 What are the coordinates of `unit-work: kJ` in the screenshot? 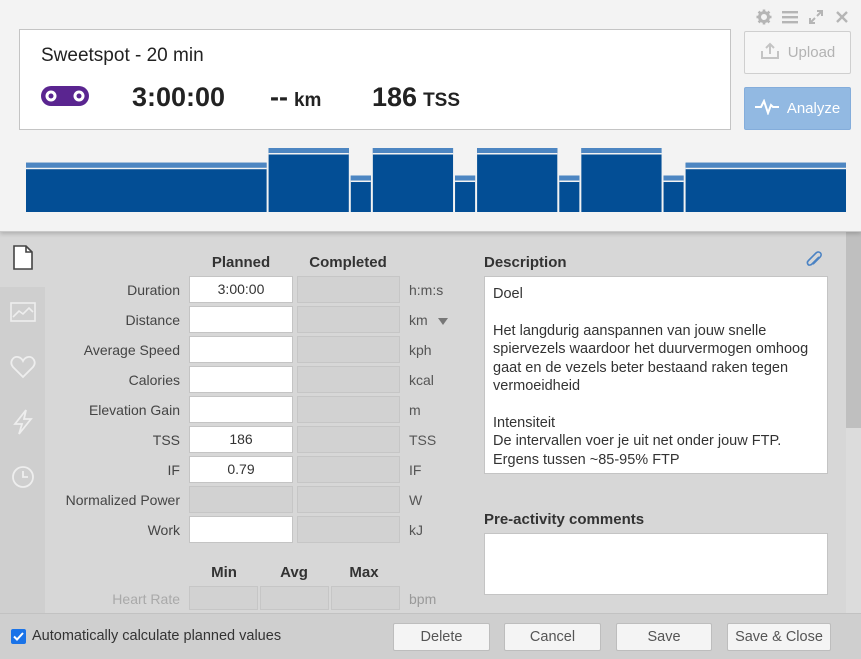 It's located at (416, 530).